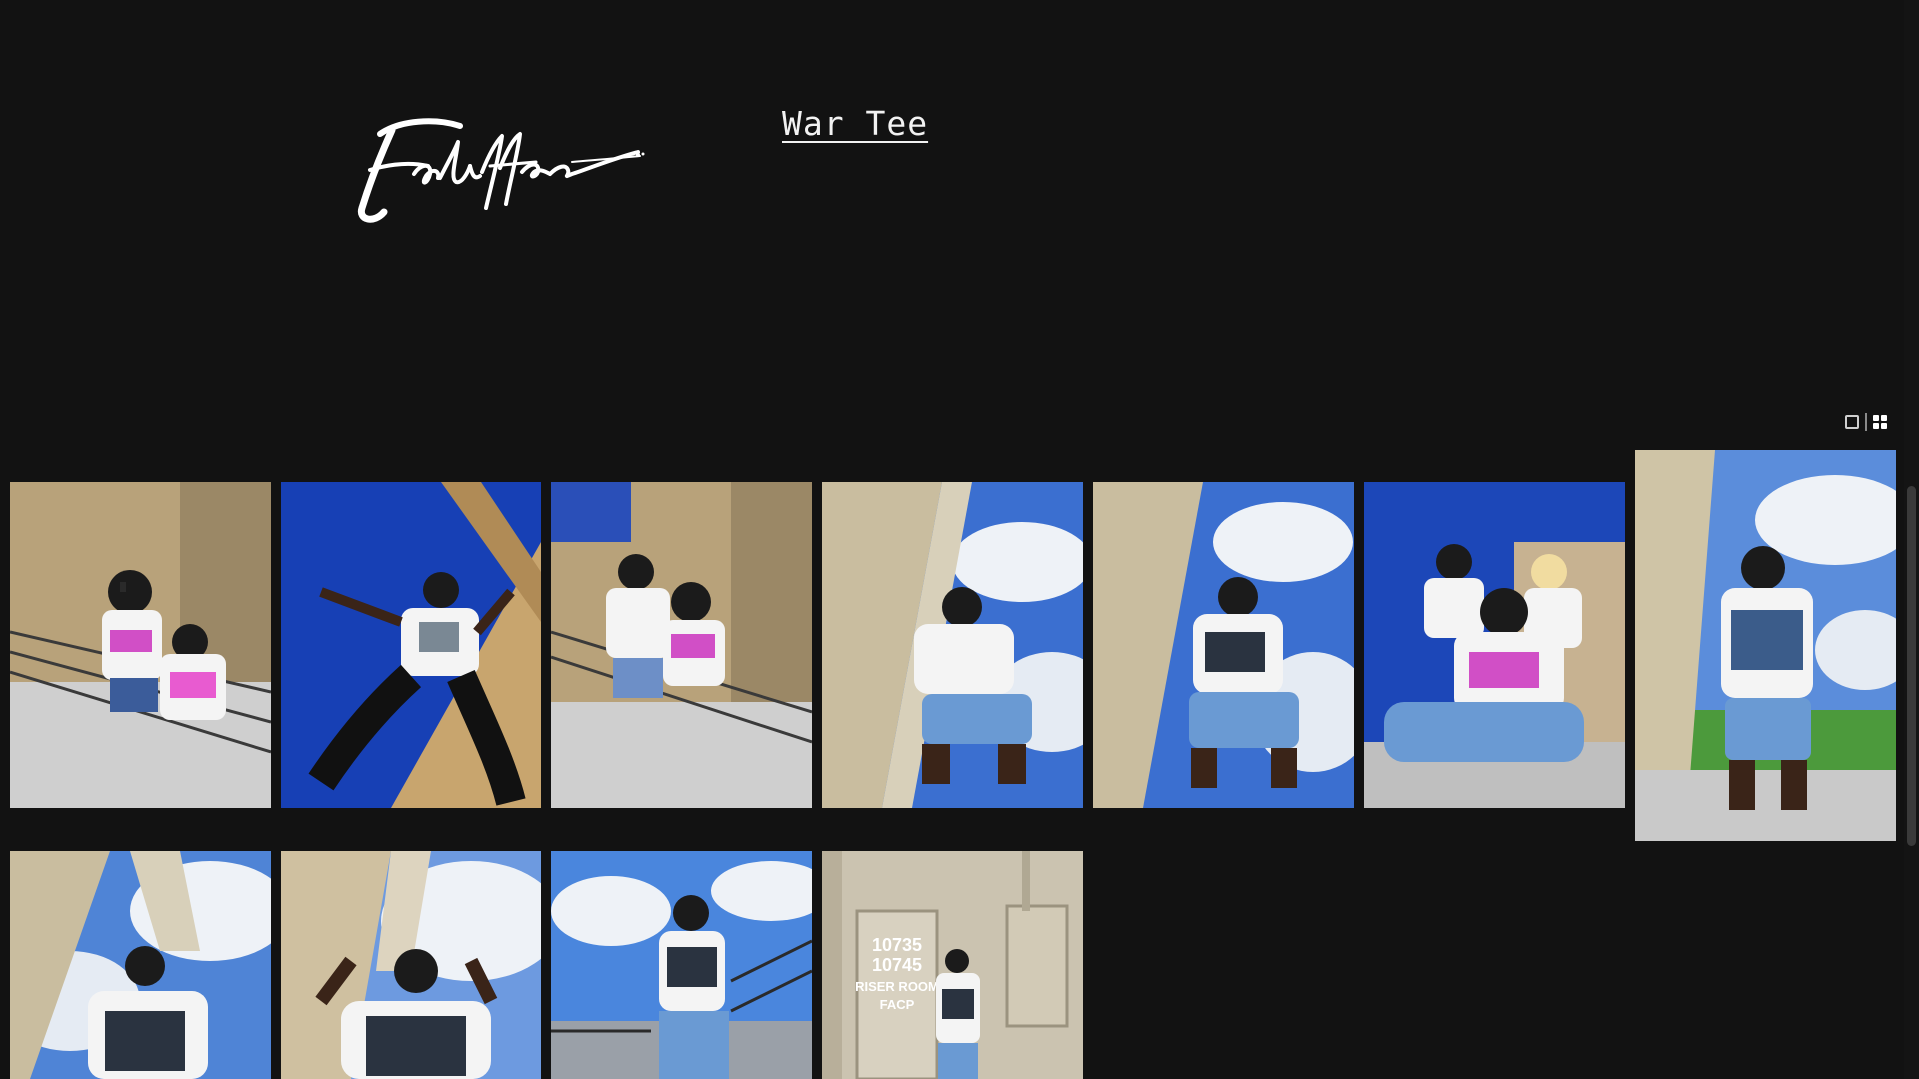 The image size is (1919, 1079). I want to click on photo-arch-clouds, so click(140, 965).